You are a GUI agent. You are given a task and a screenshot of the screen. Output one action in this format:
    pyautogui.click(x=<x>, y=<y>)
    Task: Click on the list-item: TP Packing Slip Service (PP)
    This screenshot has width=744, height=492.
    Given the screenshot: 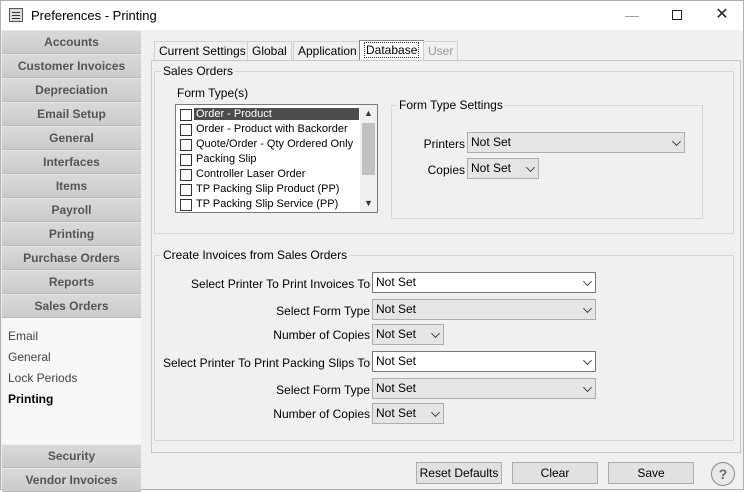 What is the action you would take?
    pyautogui.click(x=269, y=204)
    